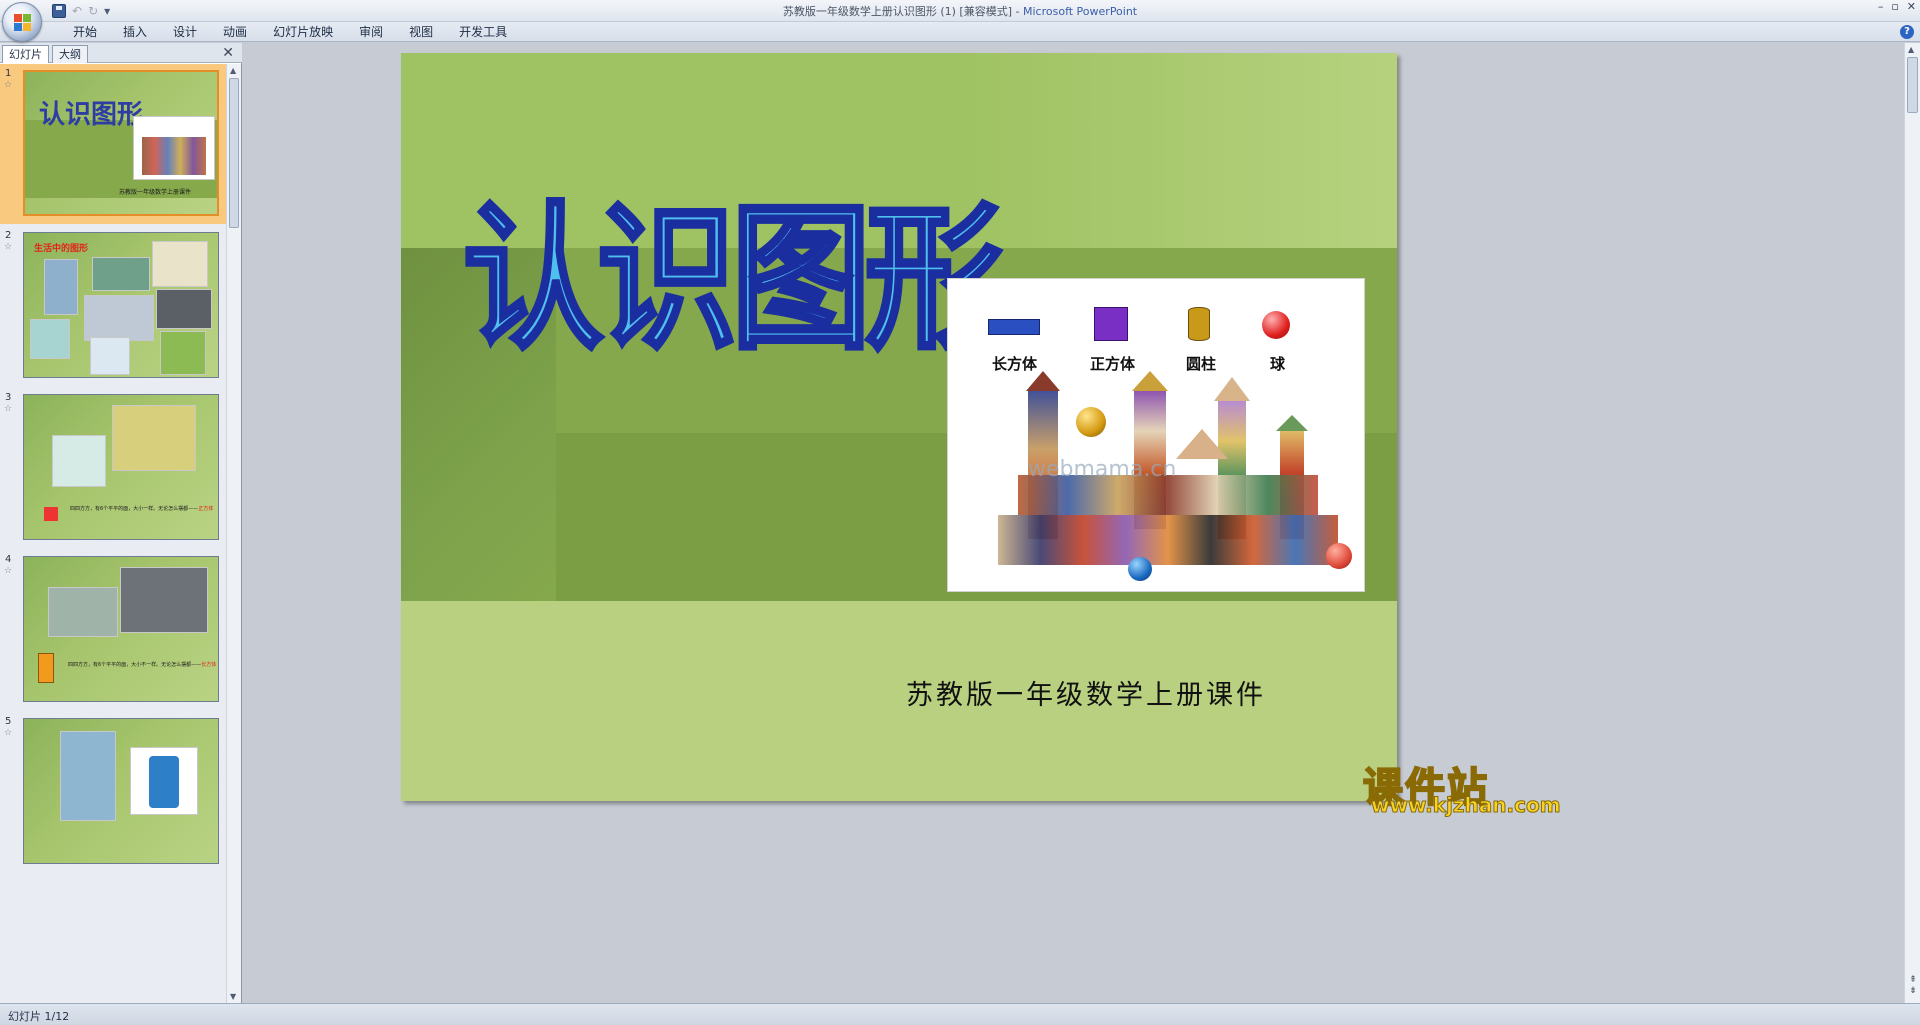 The height and width of the screenshot is (1025, 1920). I want to click on office-logo-icon, so click(23, 23).